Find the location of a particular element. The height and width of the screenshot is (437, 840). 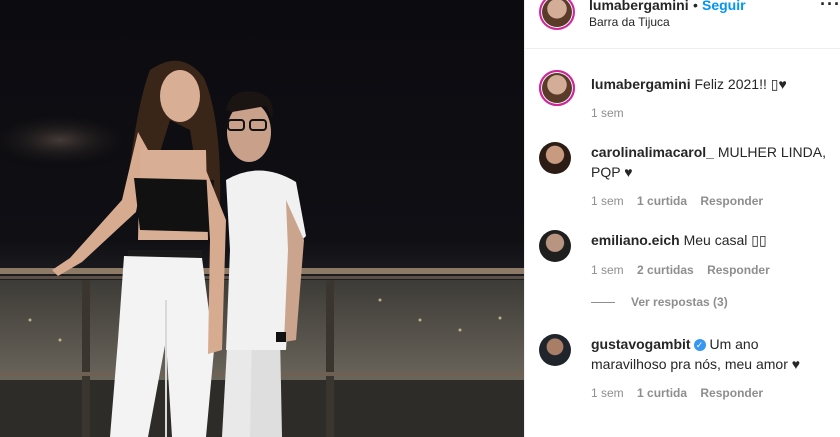

location-link: Barra da Tijuca is located at coordinates (629, 22).